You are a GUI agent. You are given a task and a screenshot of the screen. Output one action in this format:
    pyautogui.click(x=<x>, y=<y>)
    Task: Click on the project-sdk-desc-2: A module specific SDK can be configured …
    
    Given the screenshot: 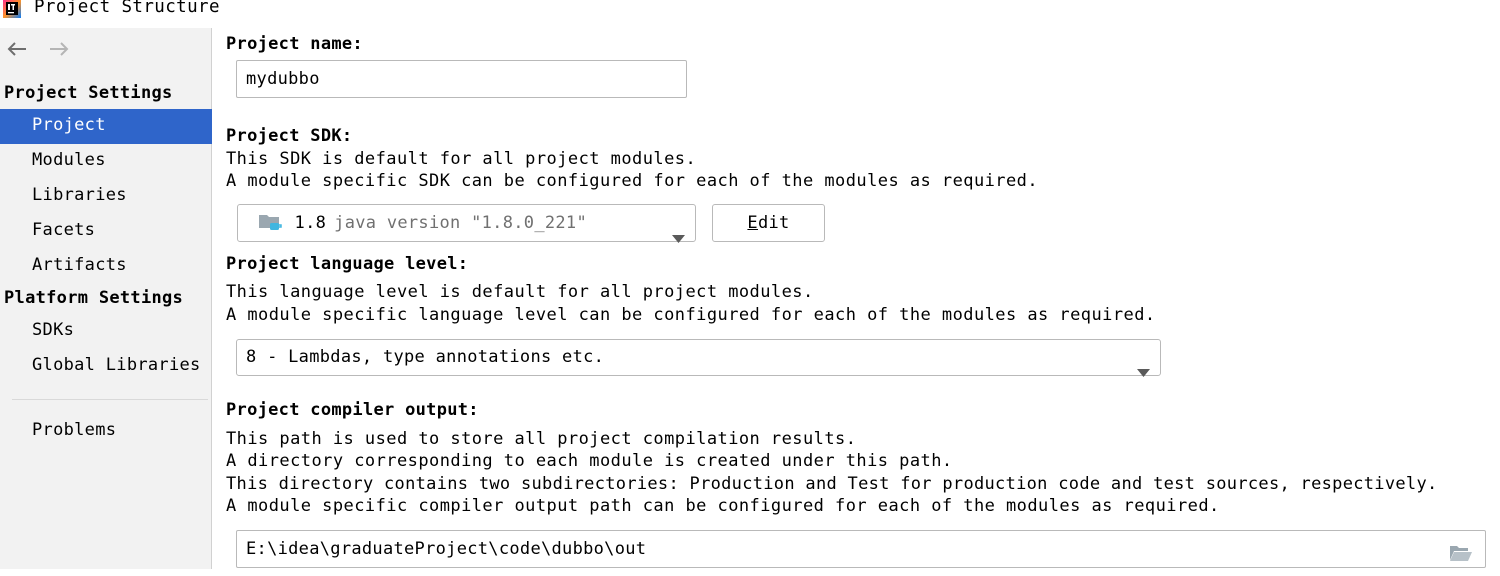 What is the action you would take?
    pyautogui.click(x=632, y=181)
    